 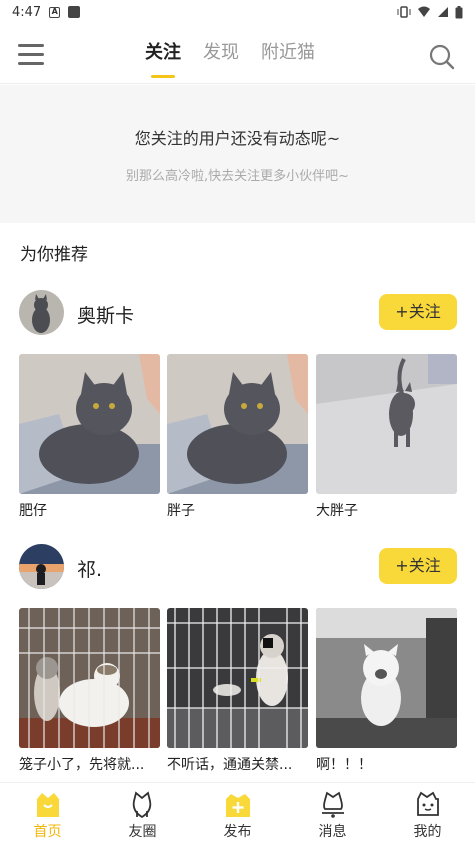 What do you see at coordinates (237, 832) in the screenshot?
I see `nav-publish-label: 发布` at bounding box center [237, 832].